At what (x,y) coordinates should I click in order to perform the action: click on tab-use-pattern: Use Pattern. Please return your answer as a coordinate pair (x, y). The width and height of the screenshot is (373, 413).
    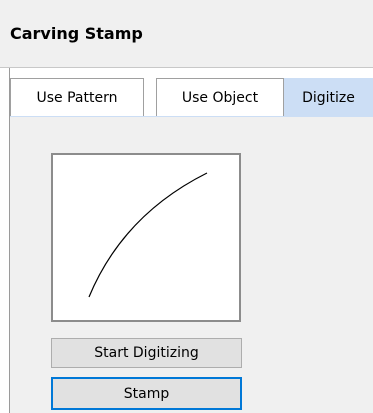
    Looking at the image, I should click on (77, 97).